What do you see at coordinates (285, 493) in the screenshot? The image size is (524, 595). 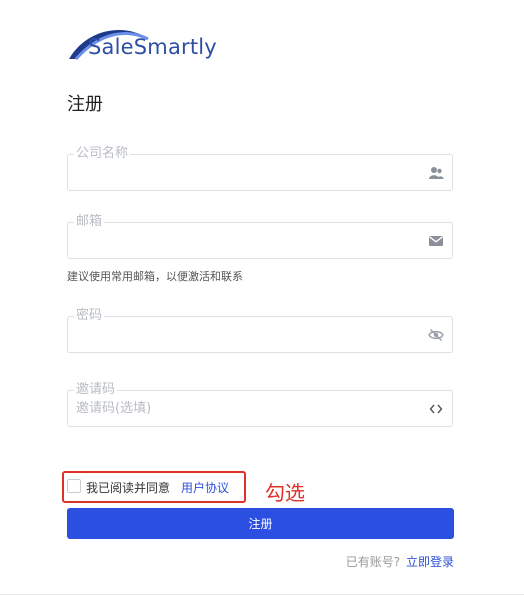 I see `annotation-label: 勾选` at bounding box center [285, 493].